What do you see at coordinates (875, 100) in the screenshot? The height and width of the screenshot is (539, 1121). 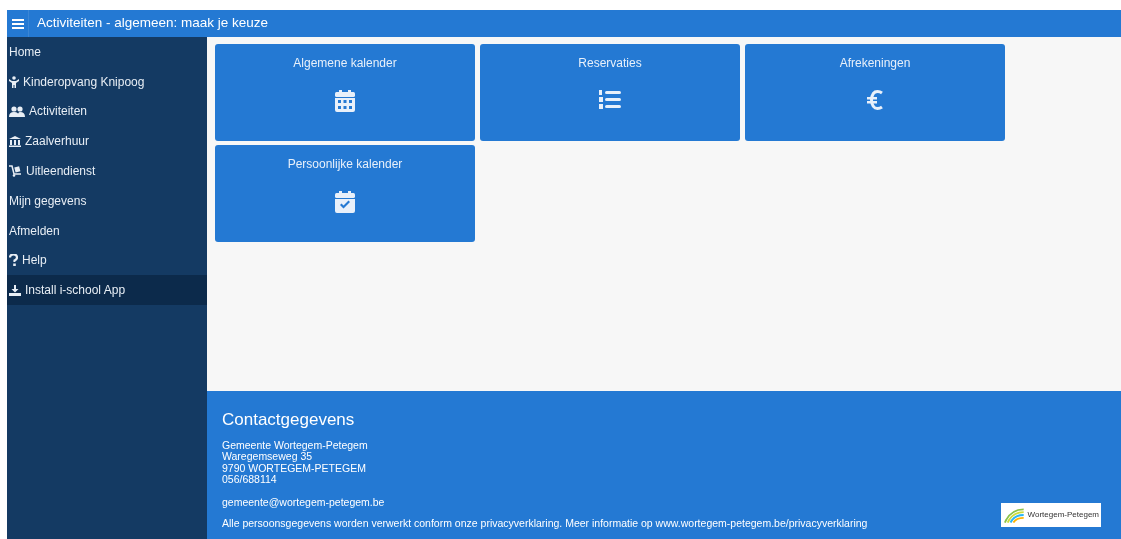 I see `euro-icon` at bounding box center [875, 100].